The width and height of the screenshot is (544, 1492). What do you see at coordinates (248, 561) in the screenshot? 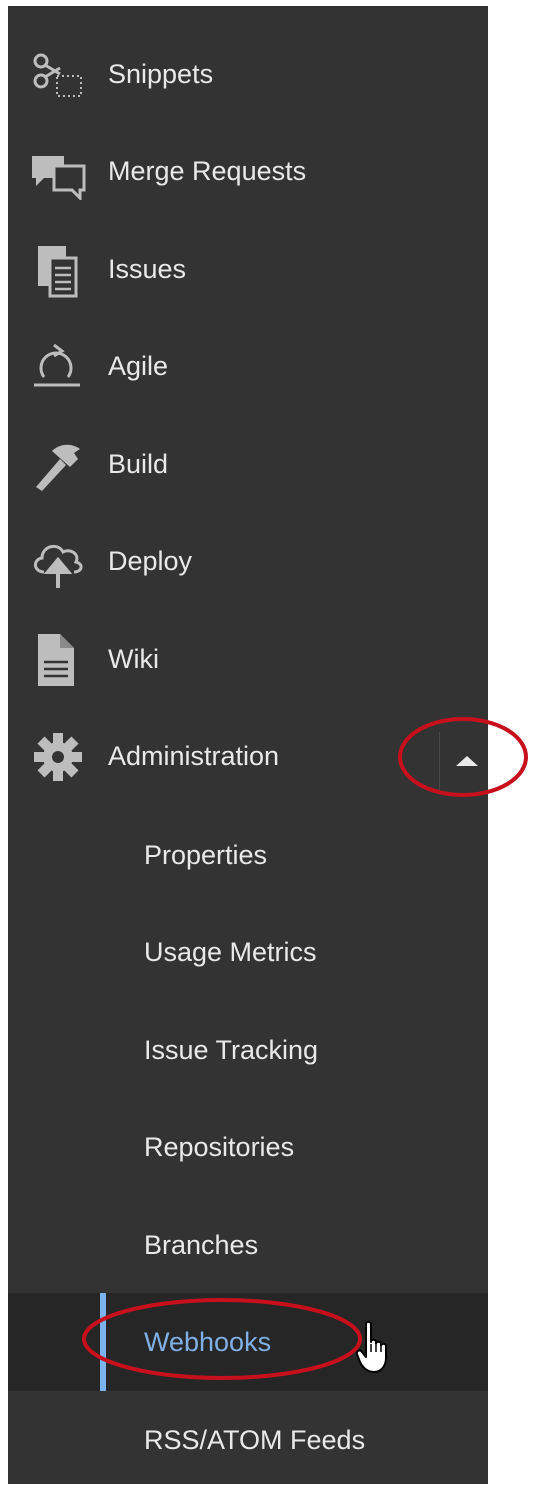
I see `sidebar-item-deploy: Deploy` at bounding box center [248, 561].